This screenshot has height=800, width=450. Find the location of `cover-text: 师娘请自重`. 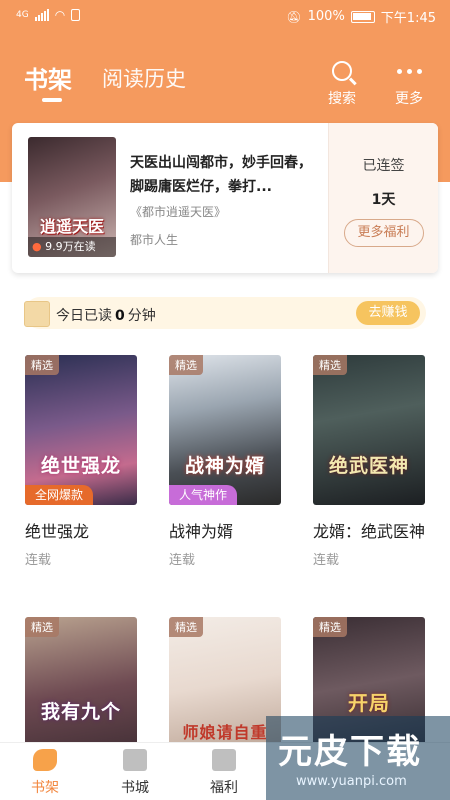

cover-text: 师娘请自重 is located at coordinates (225, 732).